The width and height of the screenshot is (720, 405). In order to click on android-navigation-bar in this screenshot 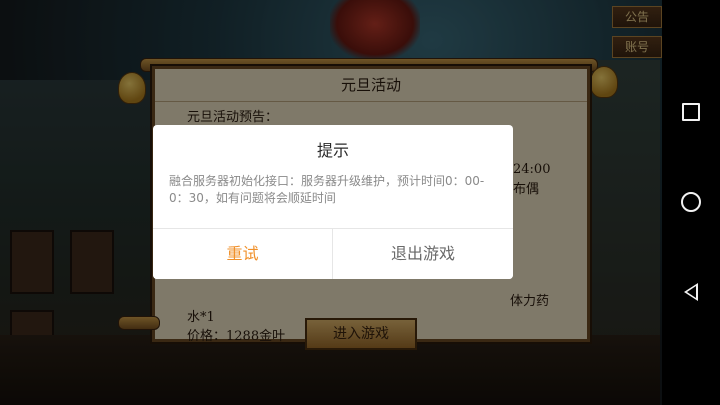, I will do `click(691, 202)`.